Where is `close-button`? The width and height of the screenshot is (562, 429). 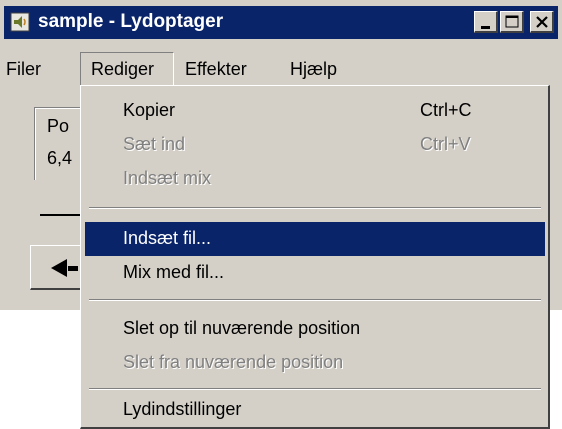
close-button is located at coordinates (542, 22).